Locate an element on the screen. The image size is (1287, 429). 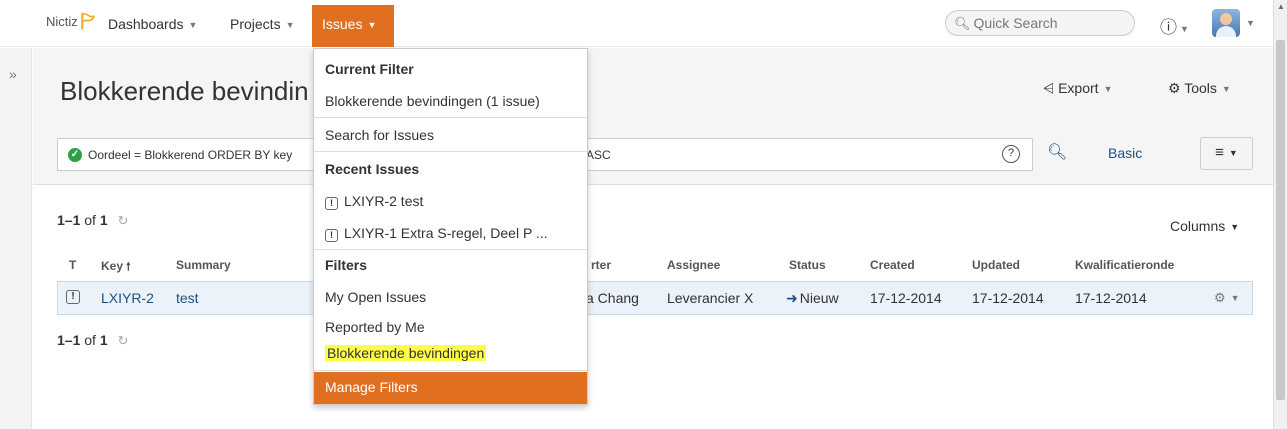
issue-status: ➜ Nieuw is located at coordinates (812, 298).